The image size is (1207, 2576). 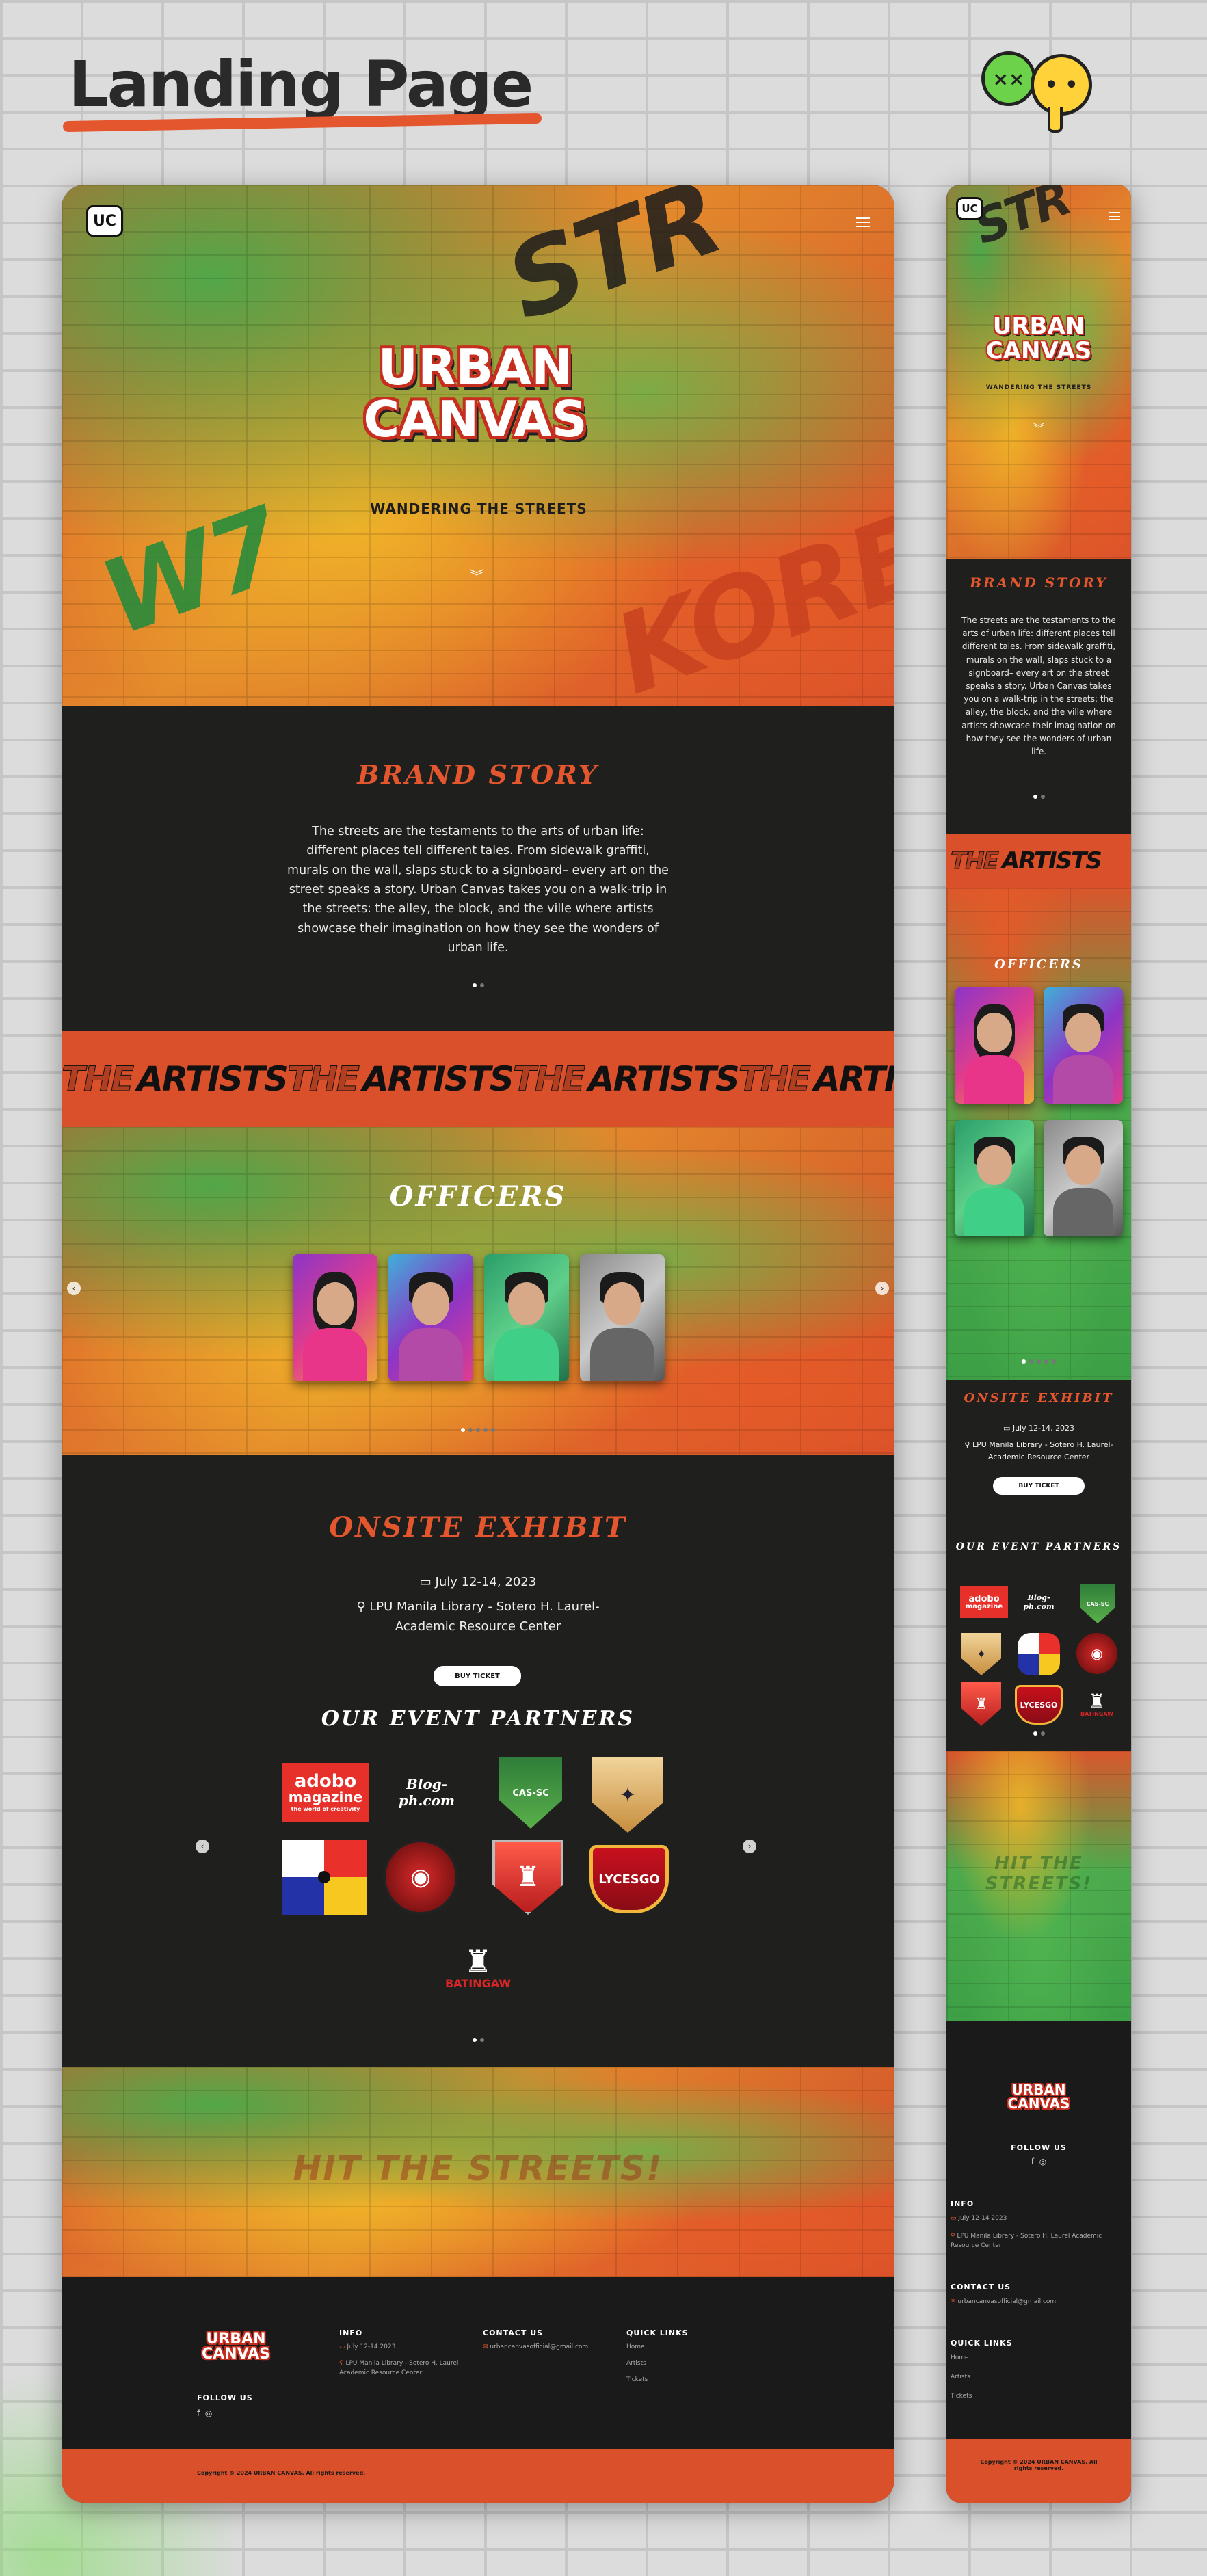 I want to click on hero-tagline: WANDERING THE STREETS, so click(x=478, y=509).